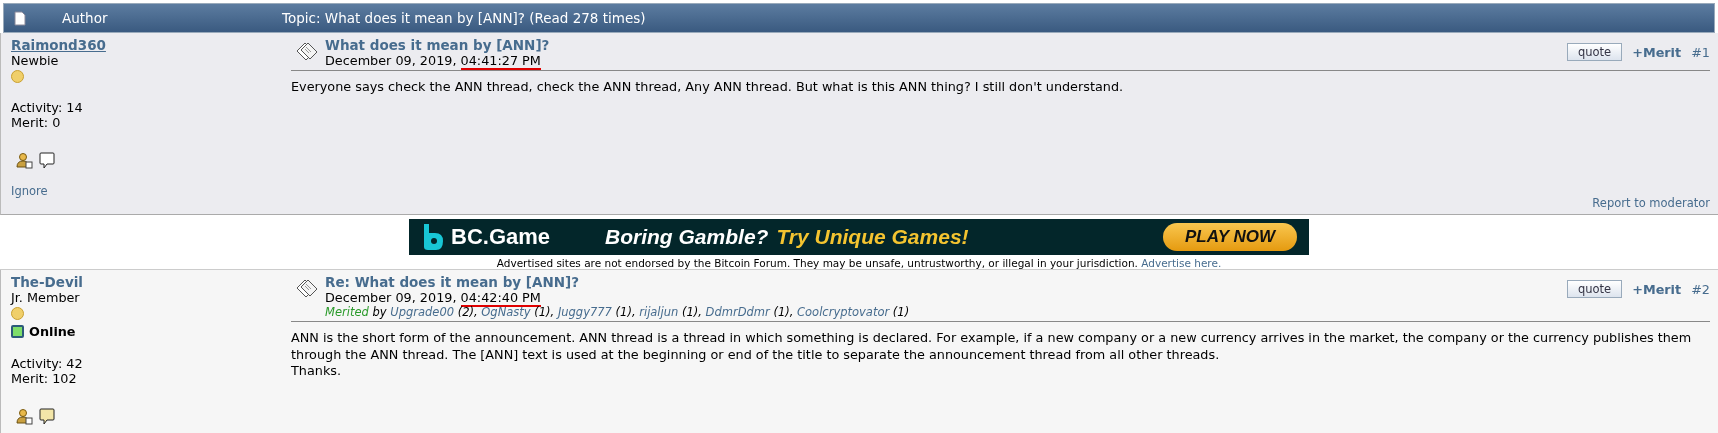  I want to click on merit-count: Merit: 102, so click(44, 378).